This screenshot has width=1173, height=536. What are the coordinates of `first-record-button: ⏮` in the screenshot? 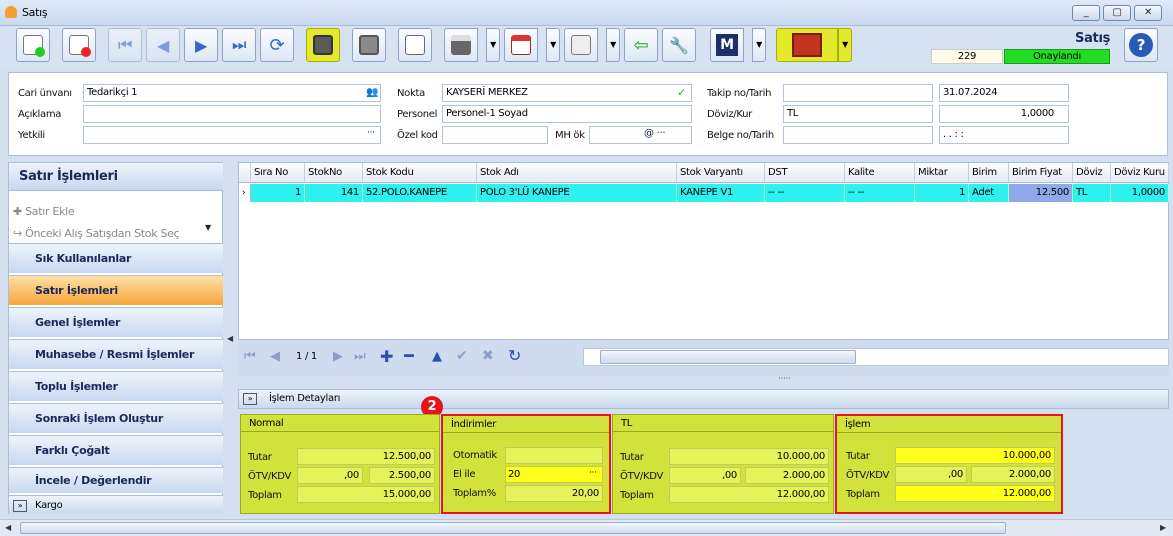 It's located at (125, 45).